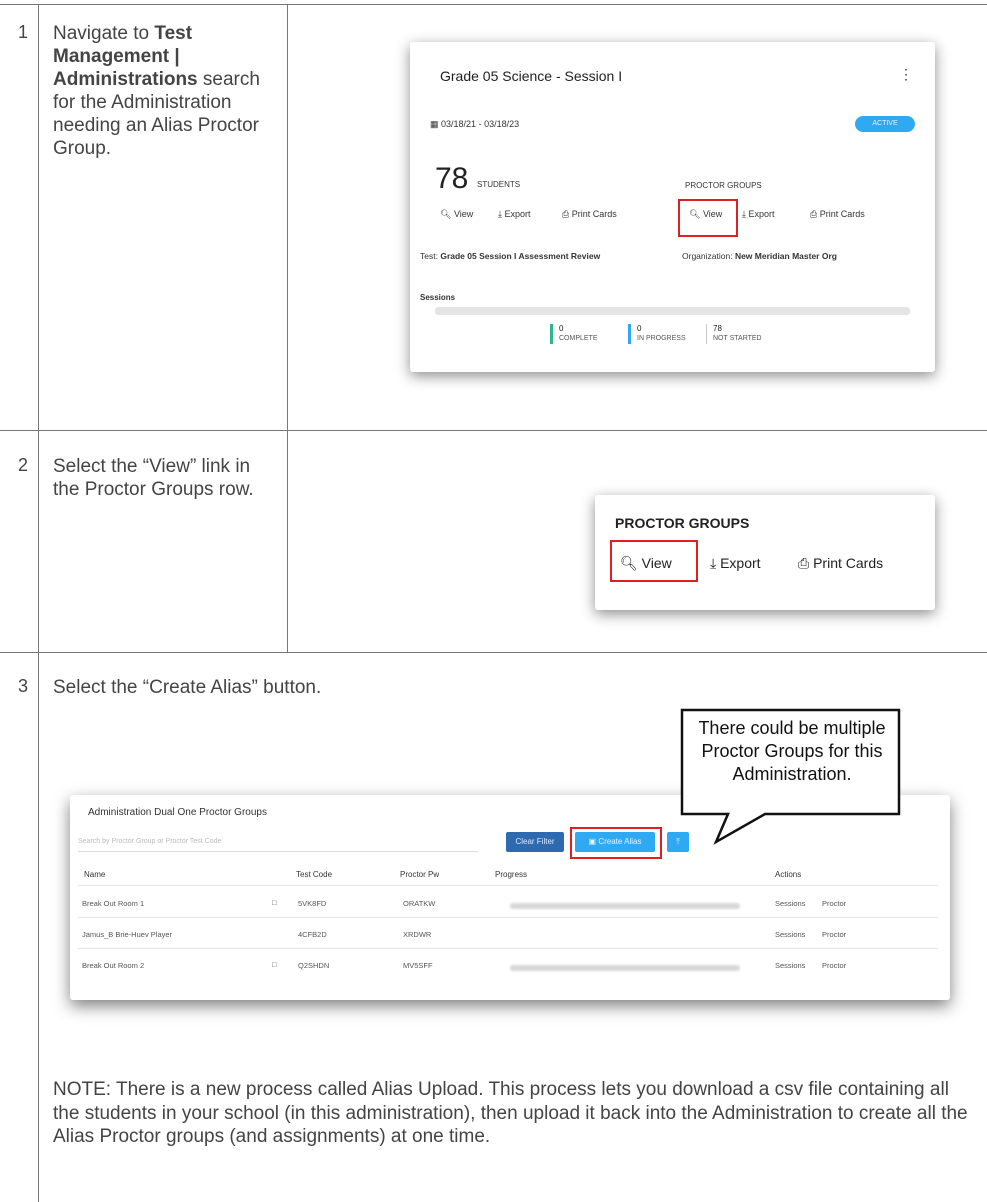  What do you see at coordinates (287, 328) in the screenshot?
I see `mid-col-divider` at bounding box center [287, 328].